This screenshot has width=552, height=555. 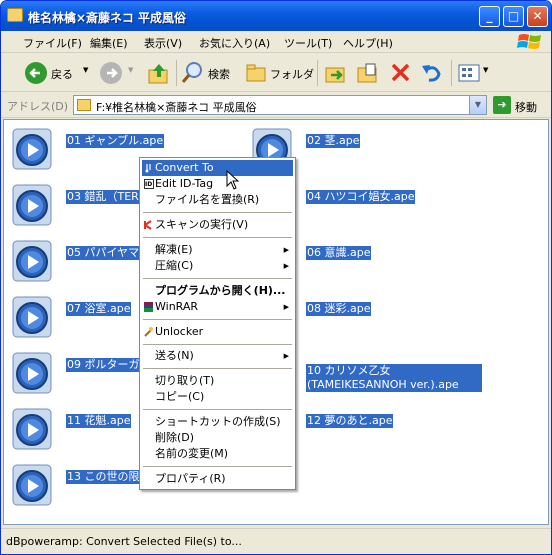 I want to click on copy-to-button, so click(x=368, y=73).